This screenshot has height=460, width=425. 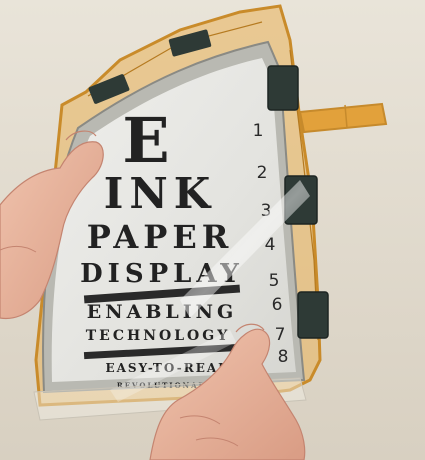 What do you see at coordinates (274, 281) in the screenshot?
I see `row-number-5: 5` at bounding box center [274, 281].